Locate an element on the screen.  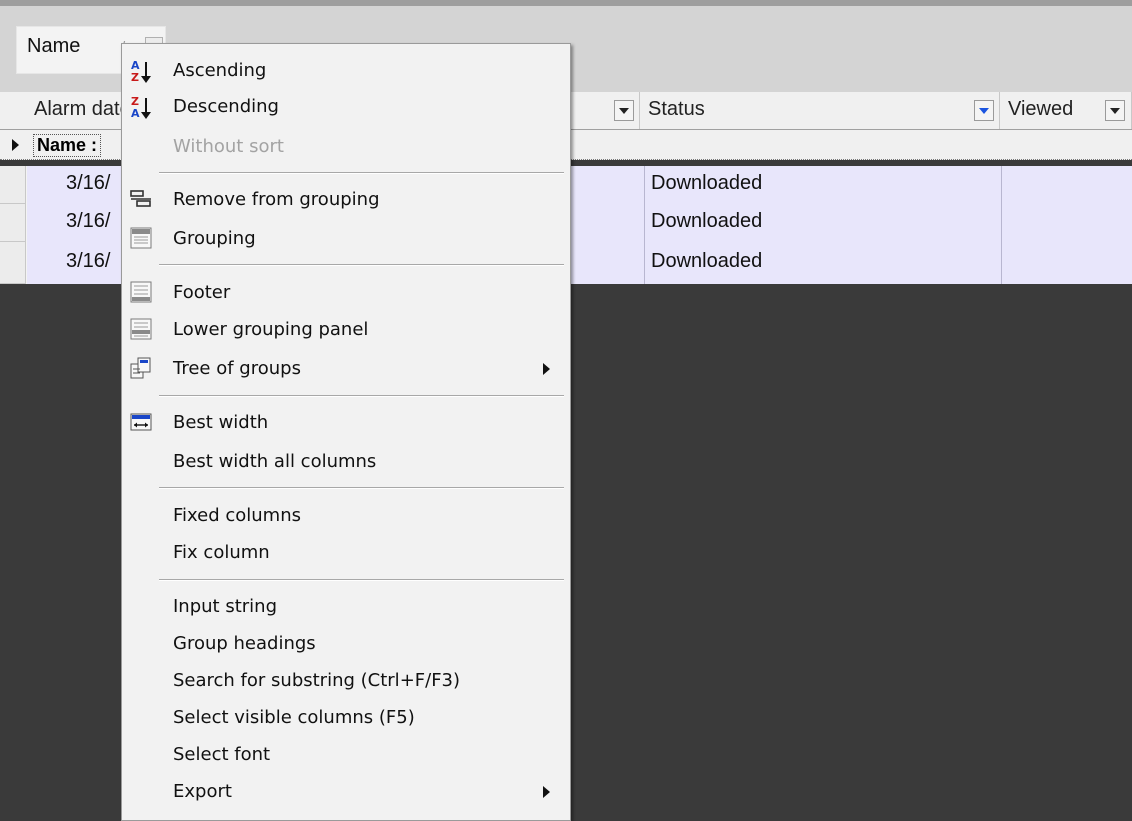
svg-text: Z is located at coordinates (135, 77).